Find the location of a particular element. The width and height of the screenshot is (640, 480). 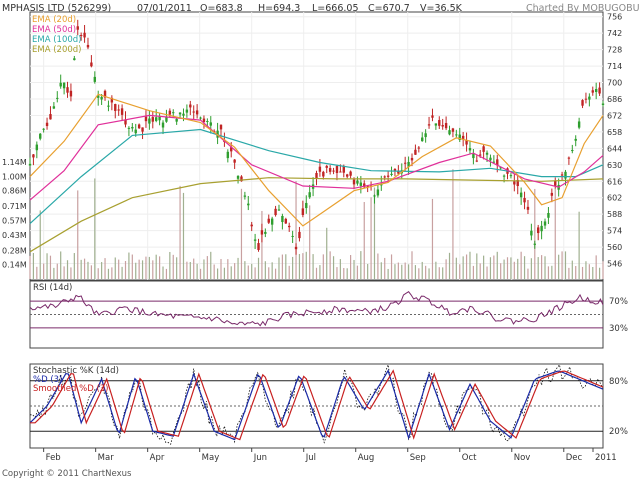

x-tick-label: Feb is located at coordinates (53, 458).